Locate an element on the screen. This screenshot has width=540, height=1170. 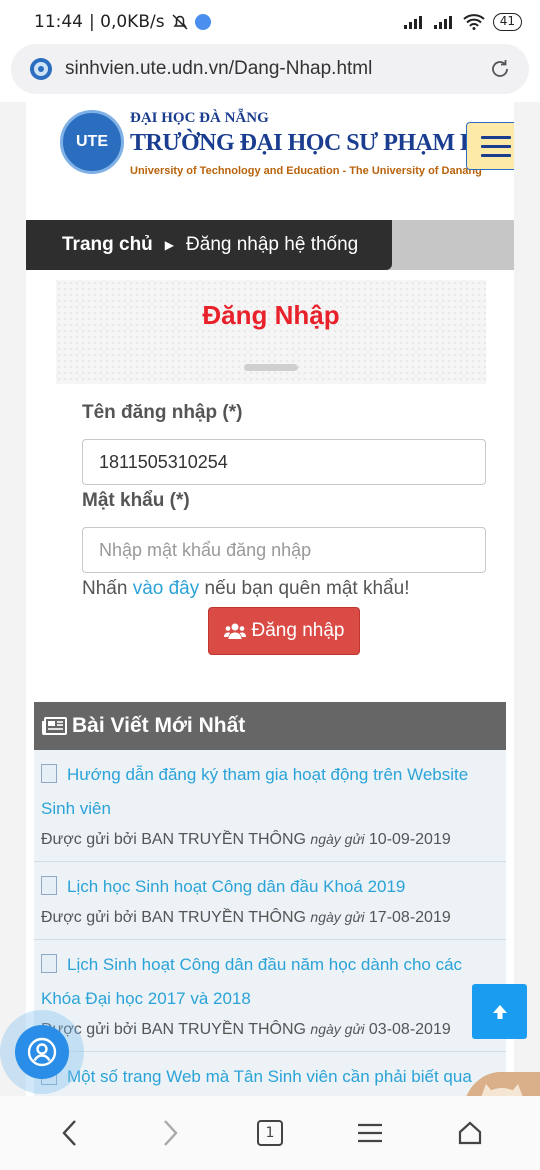
menu-toggle-button is located at coordinates (490, 146).